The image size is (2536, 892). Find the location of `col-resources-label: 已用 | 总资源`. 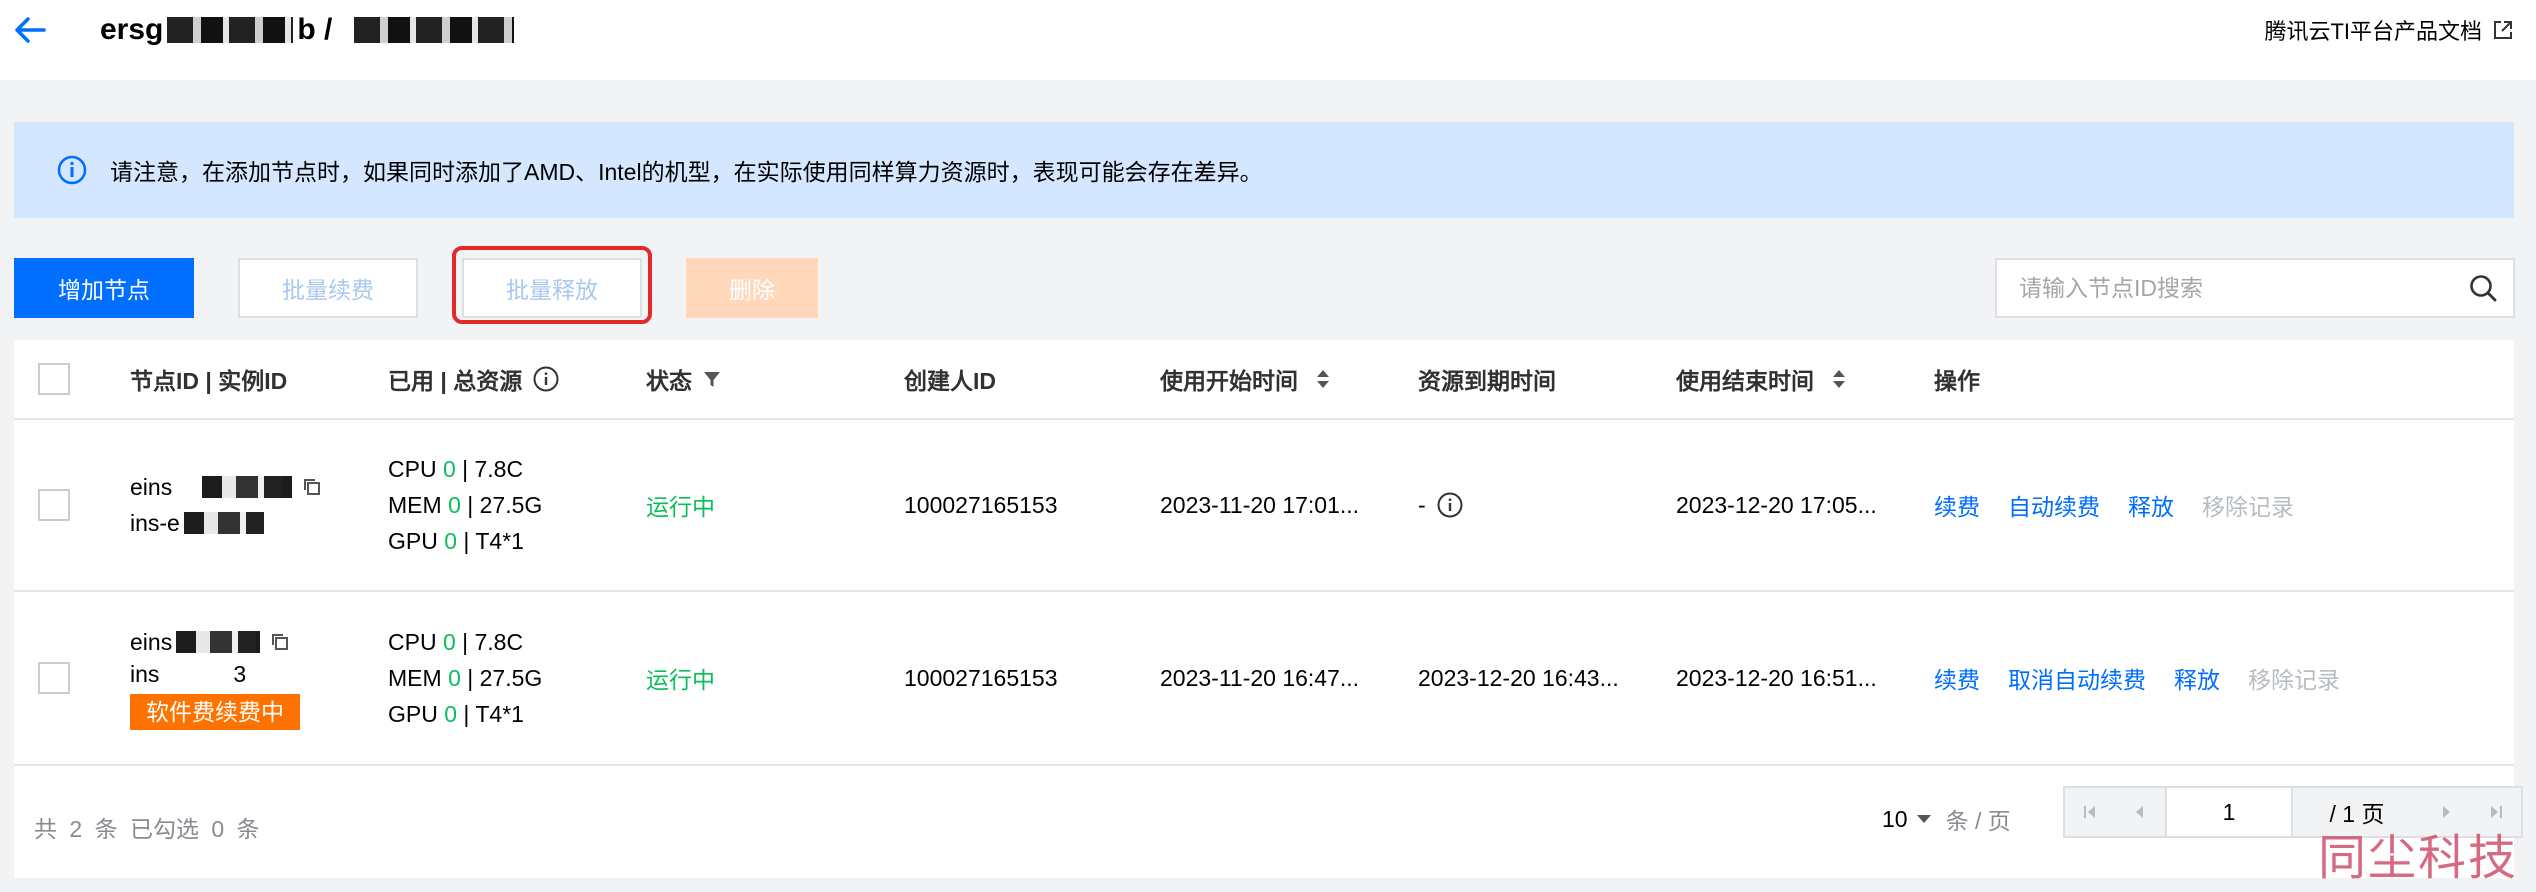

col-resources-label: 已用 | 总资源 is located at coordinates (455, 381).